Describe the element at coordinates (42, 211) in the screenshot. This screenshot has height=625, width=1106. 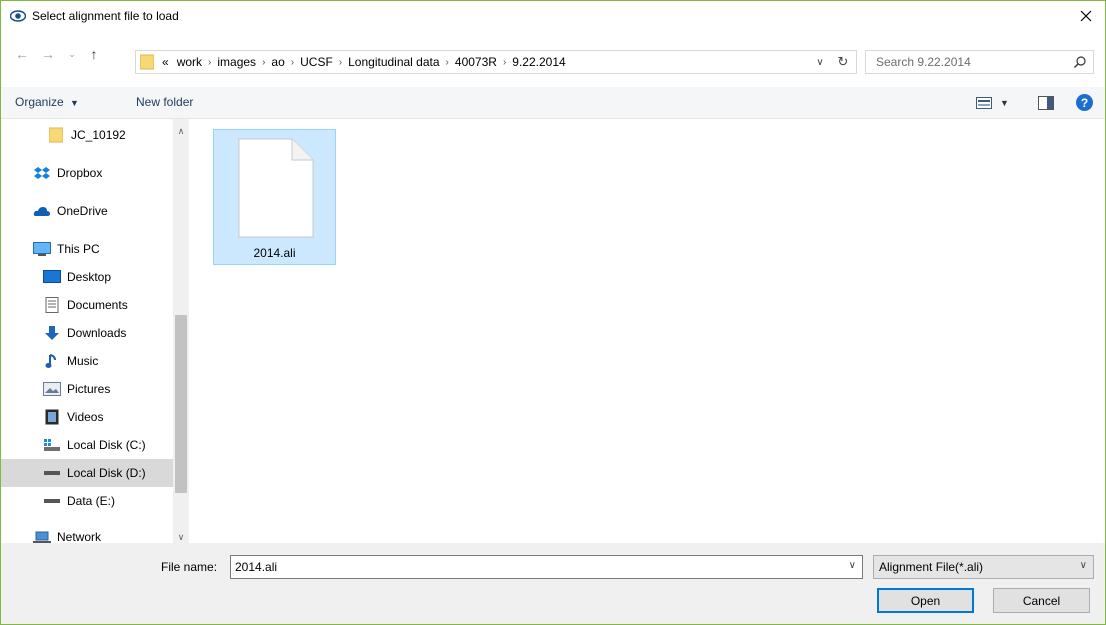
I see `onedrive-icon` at that location.